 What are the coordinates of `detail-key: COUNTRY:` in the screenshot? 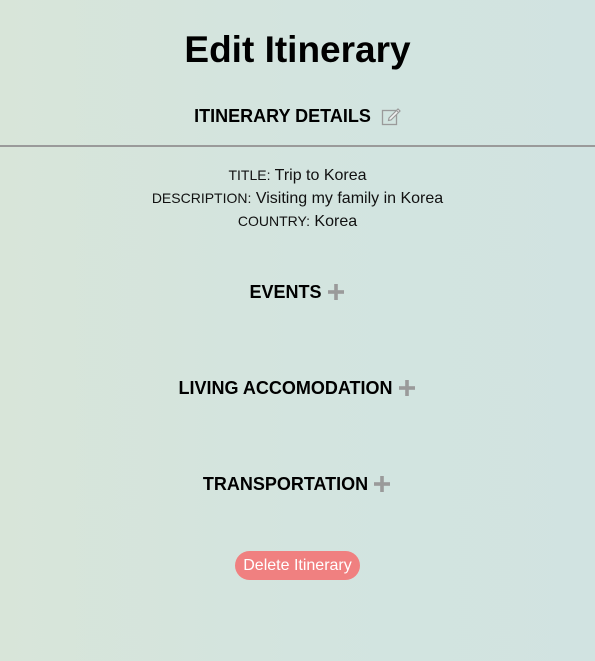 It's located at (273, 221).